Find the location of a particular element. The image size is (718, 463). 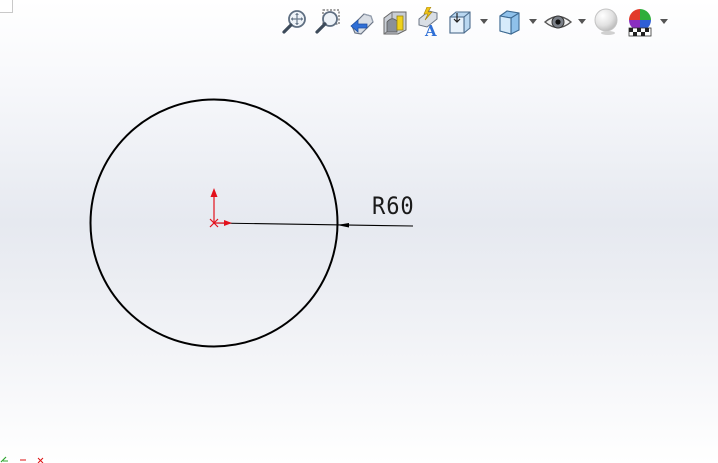

hide-show-items-icon is located at coordinates (558, 22).